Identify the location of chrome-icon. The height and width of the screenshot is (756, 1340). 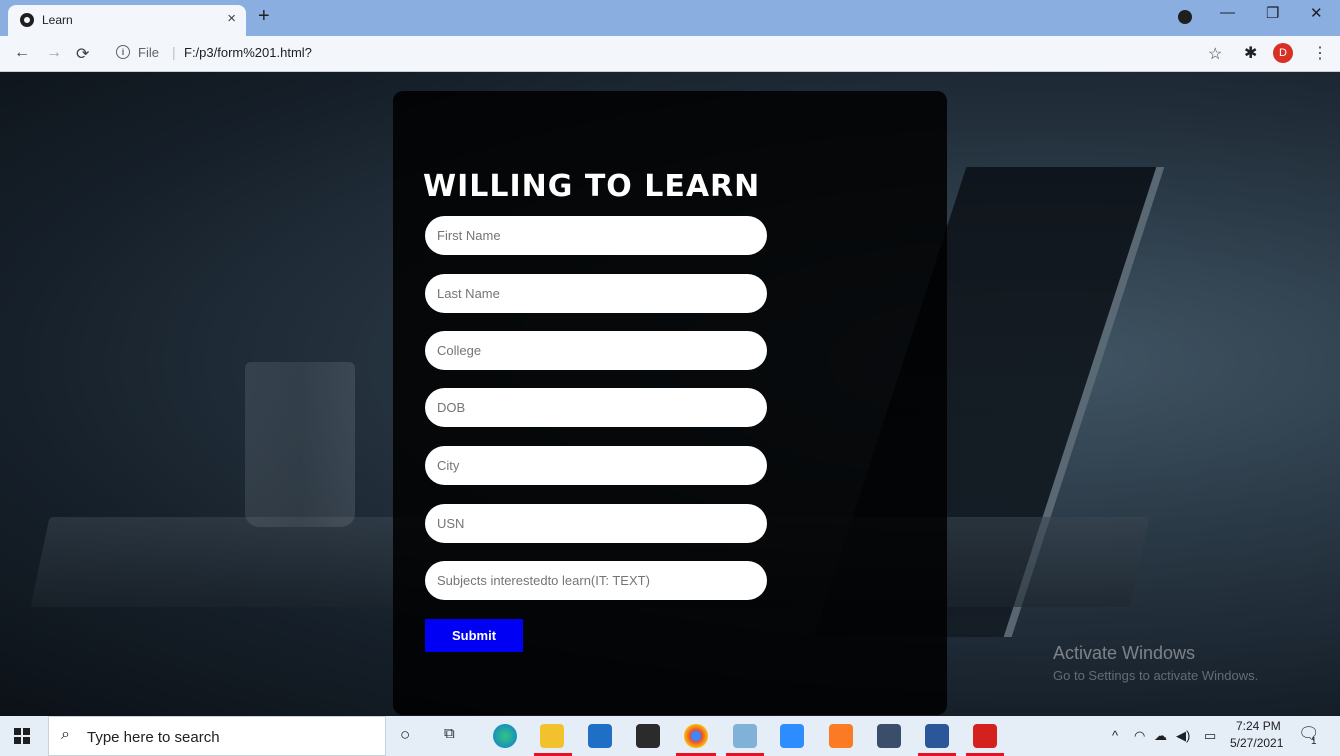
(696, 736).